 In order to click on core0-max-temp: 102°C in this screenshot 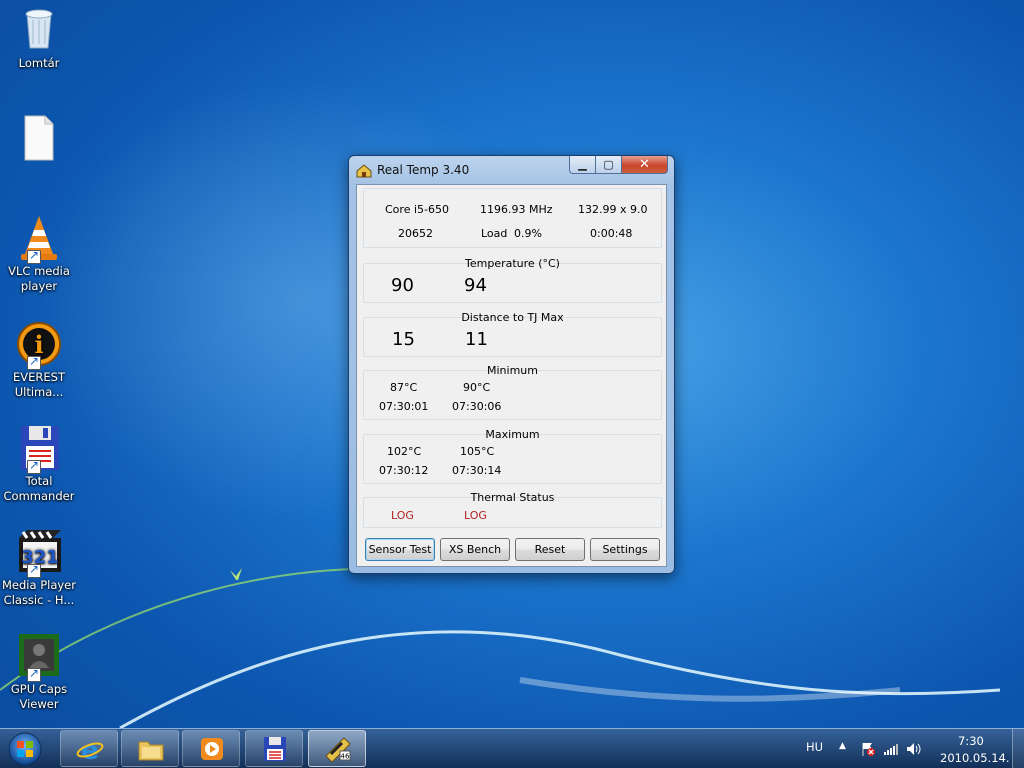, I will do `click(404, 451)`.